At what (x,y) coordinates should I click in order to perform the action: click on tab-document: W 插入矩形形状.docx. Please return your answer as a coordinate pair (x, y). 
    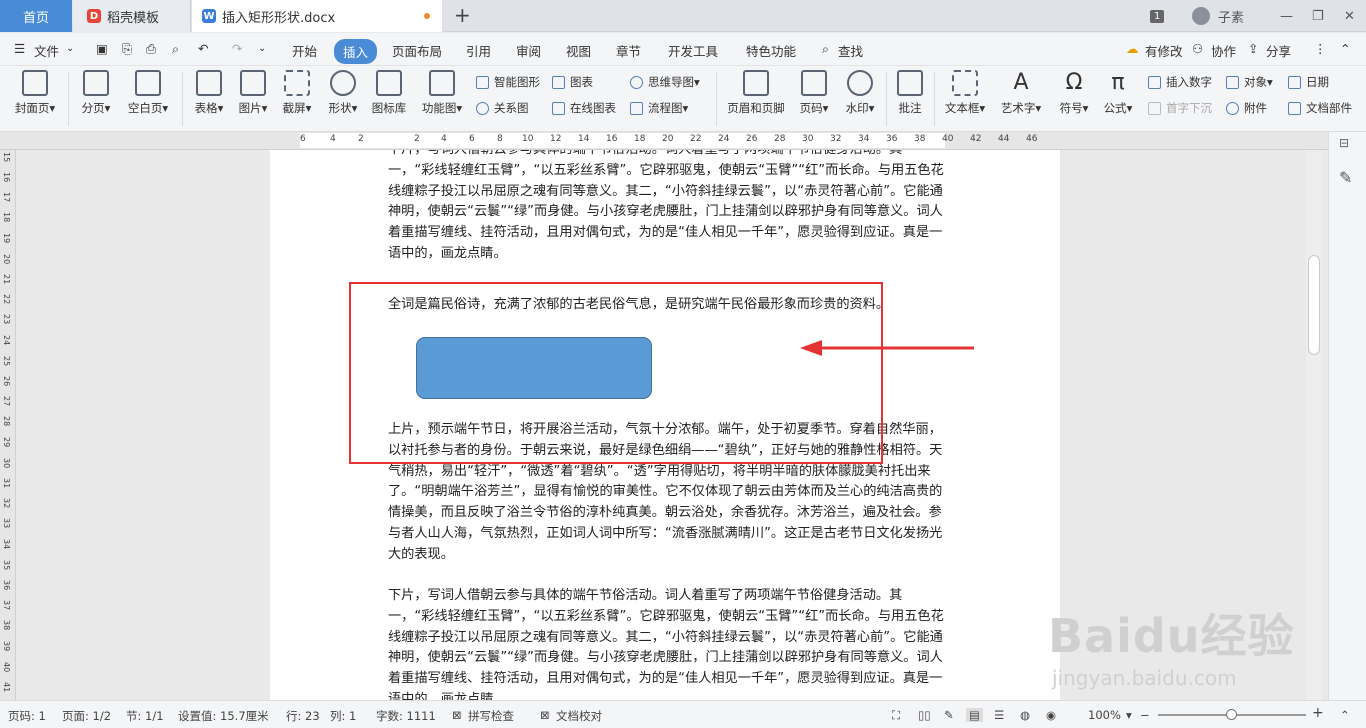
    Looking at the image, I should click on (317, 16).